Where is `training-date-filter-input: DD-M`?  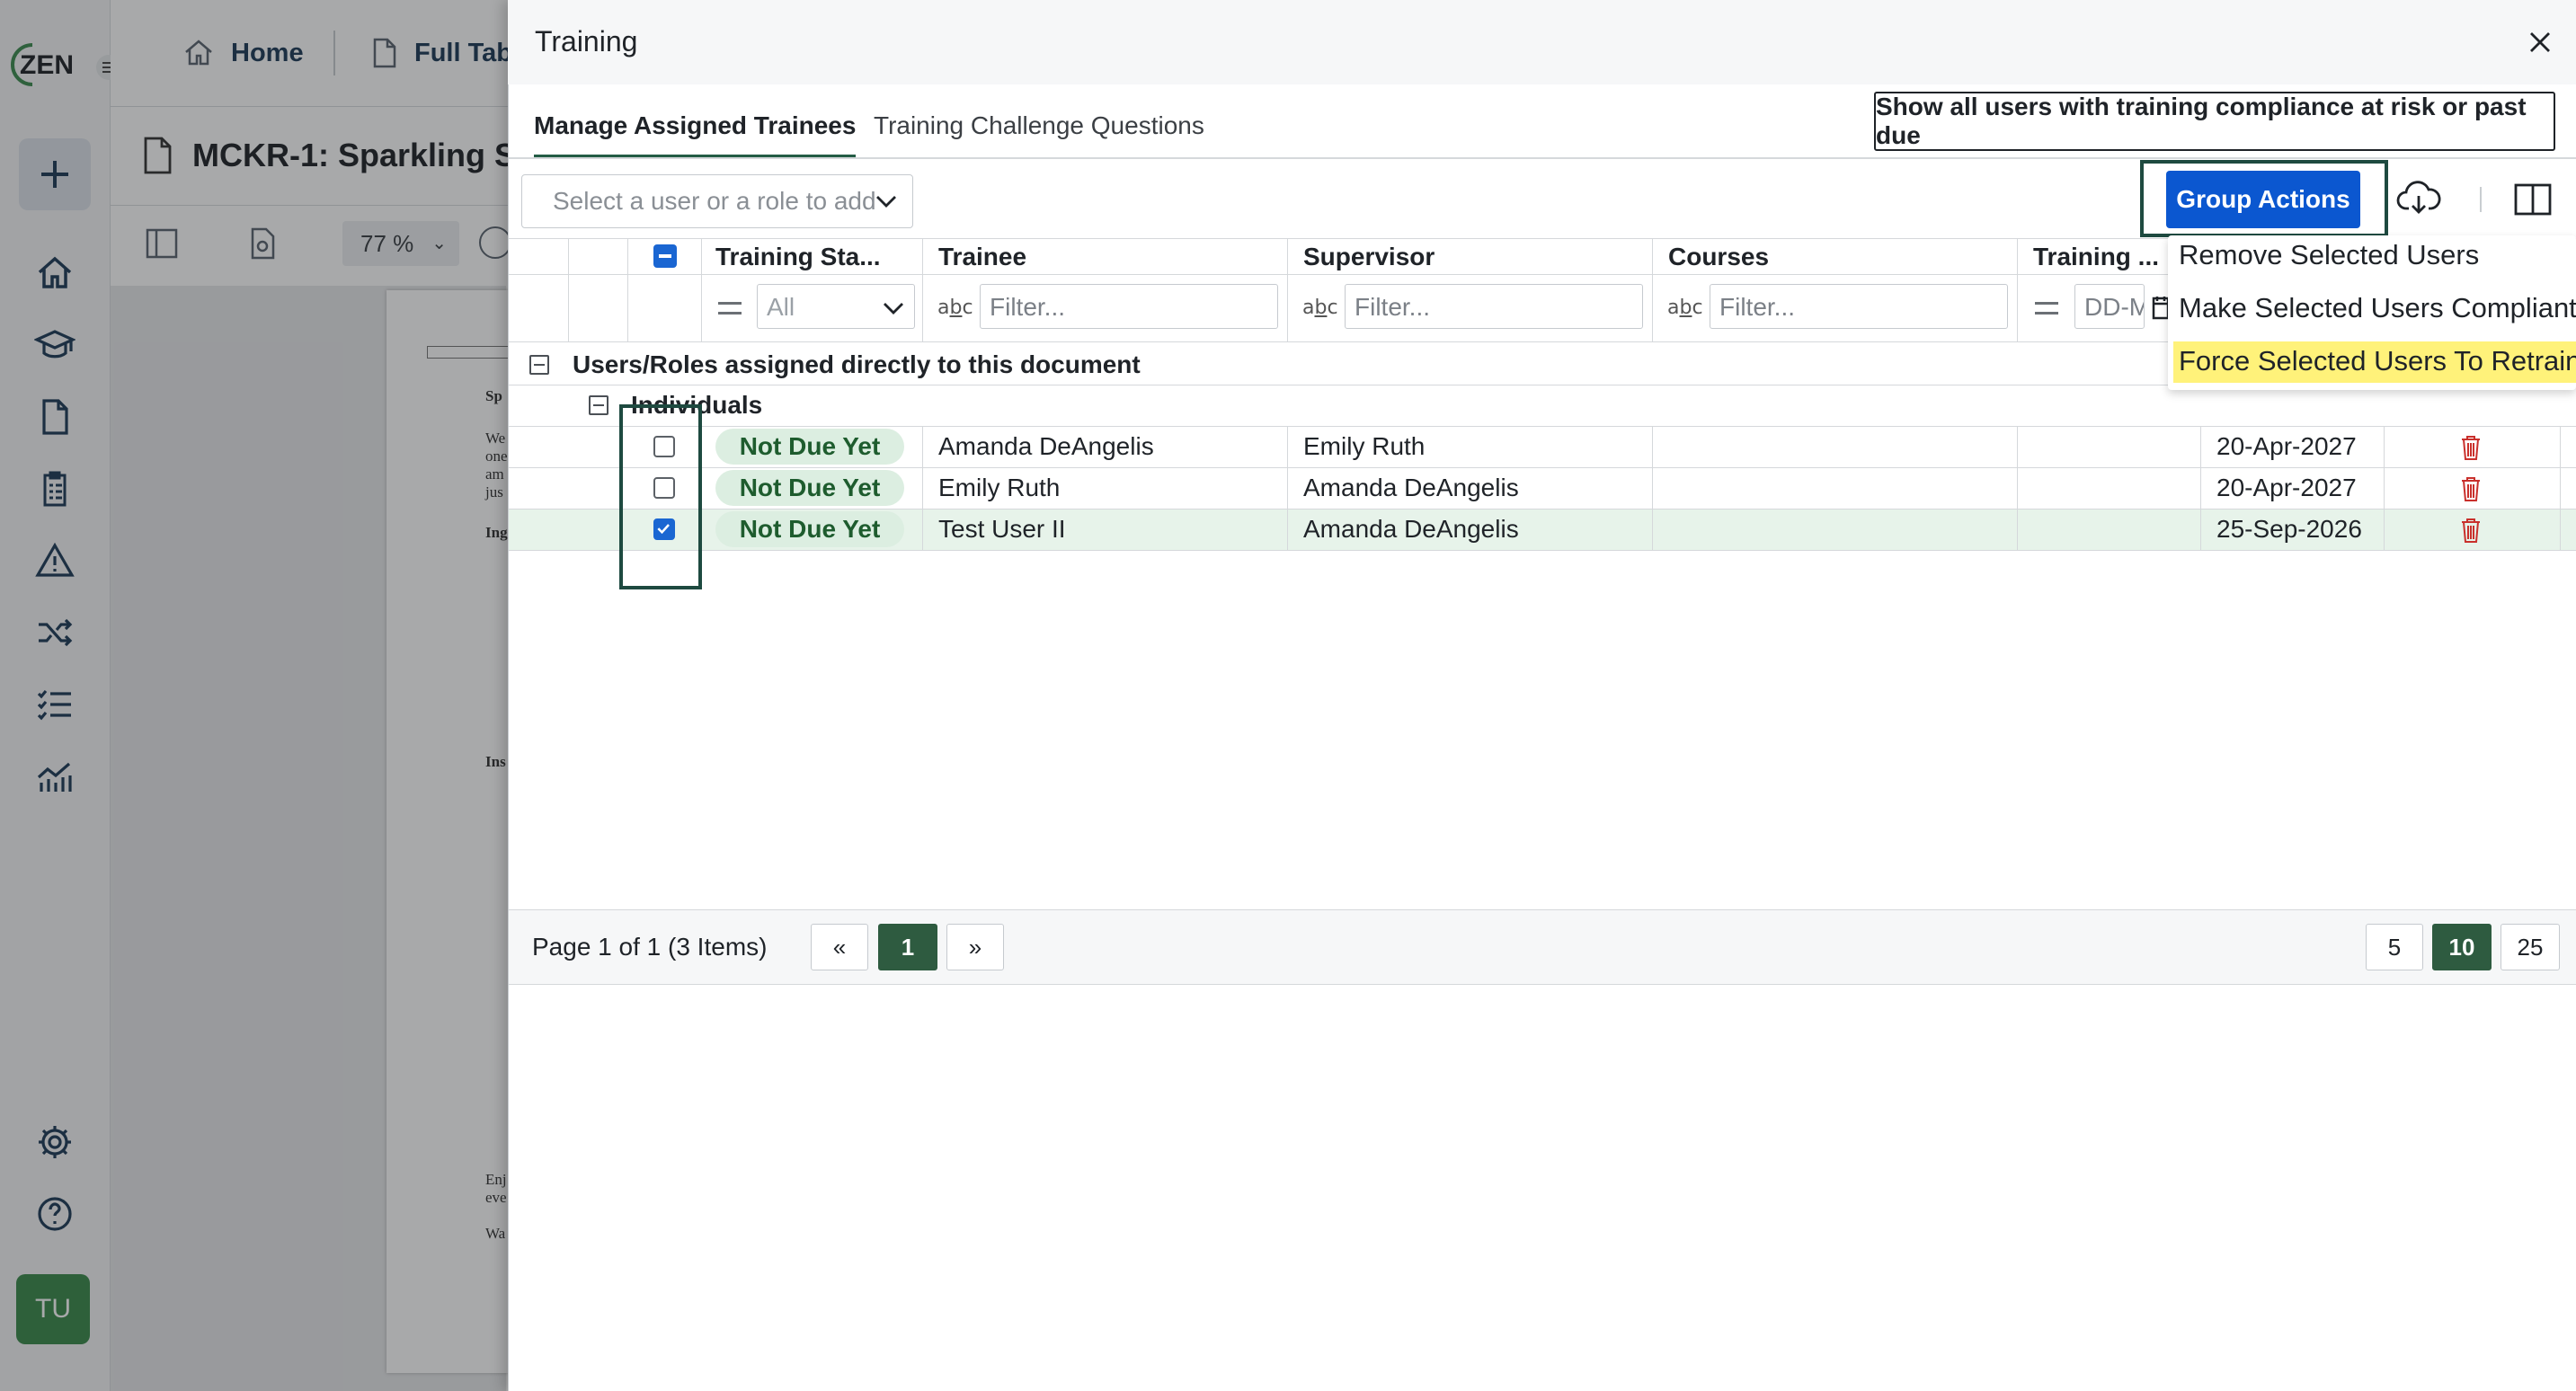 training-date-filter-input: DD-M is located at coordinates (2109, 306).